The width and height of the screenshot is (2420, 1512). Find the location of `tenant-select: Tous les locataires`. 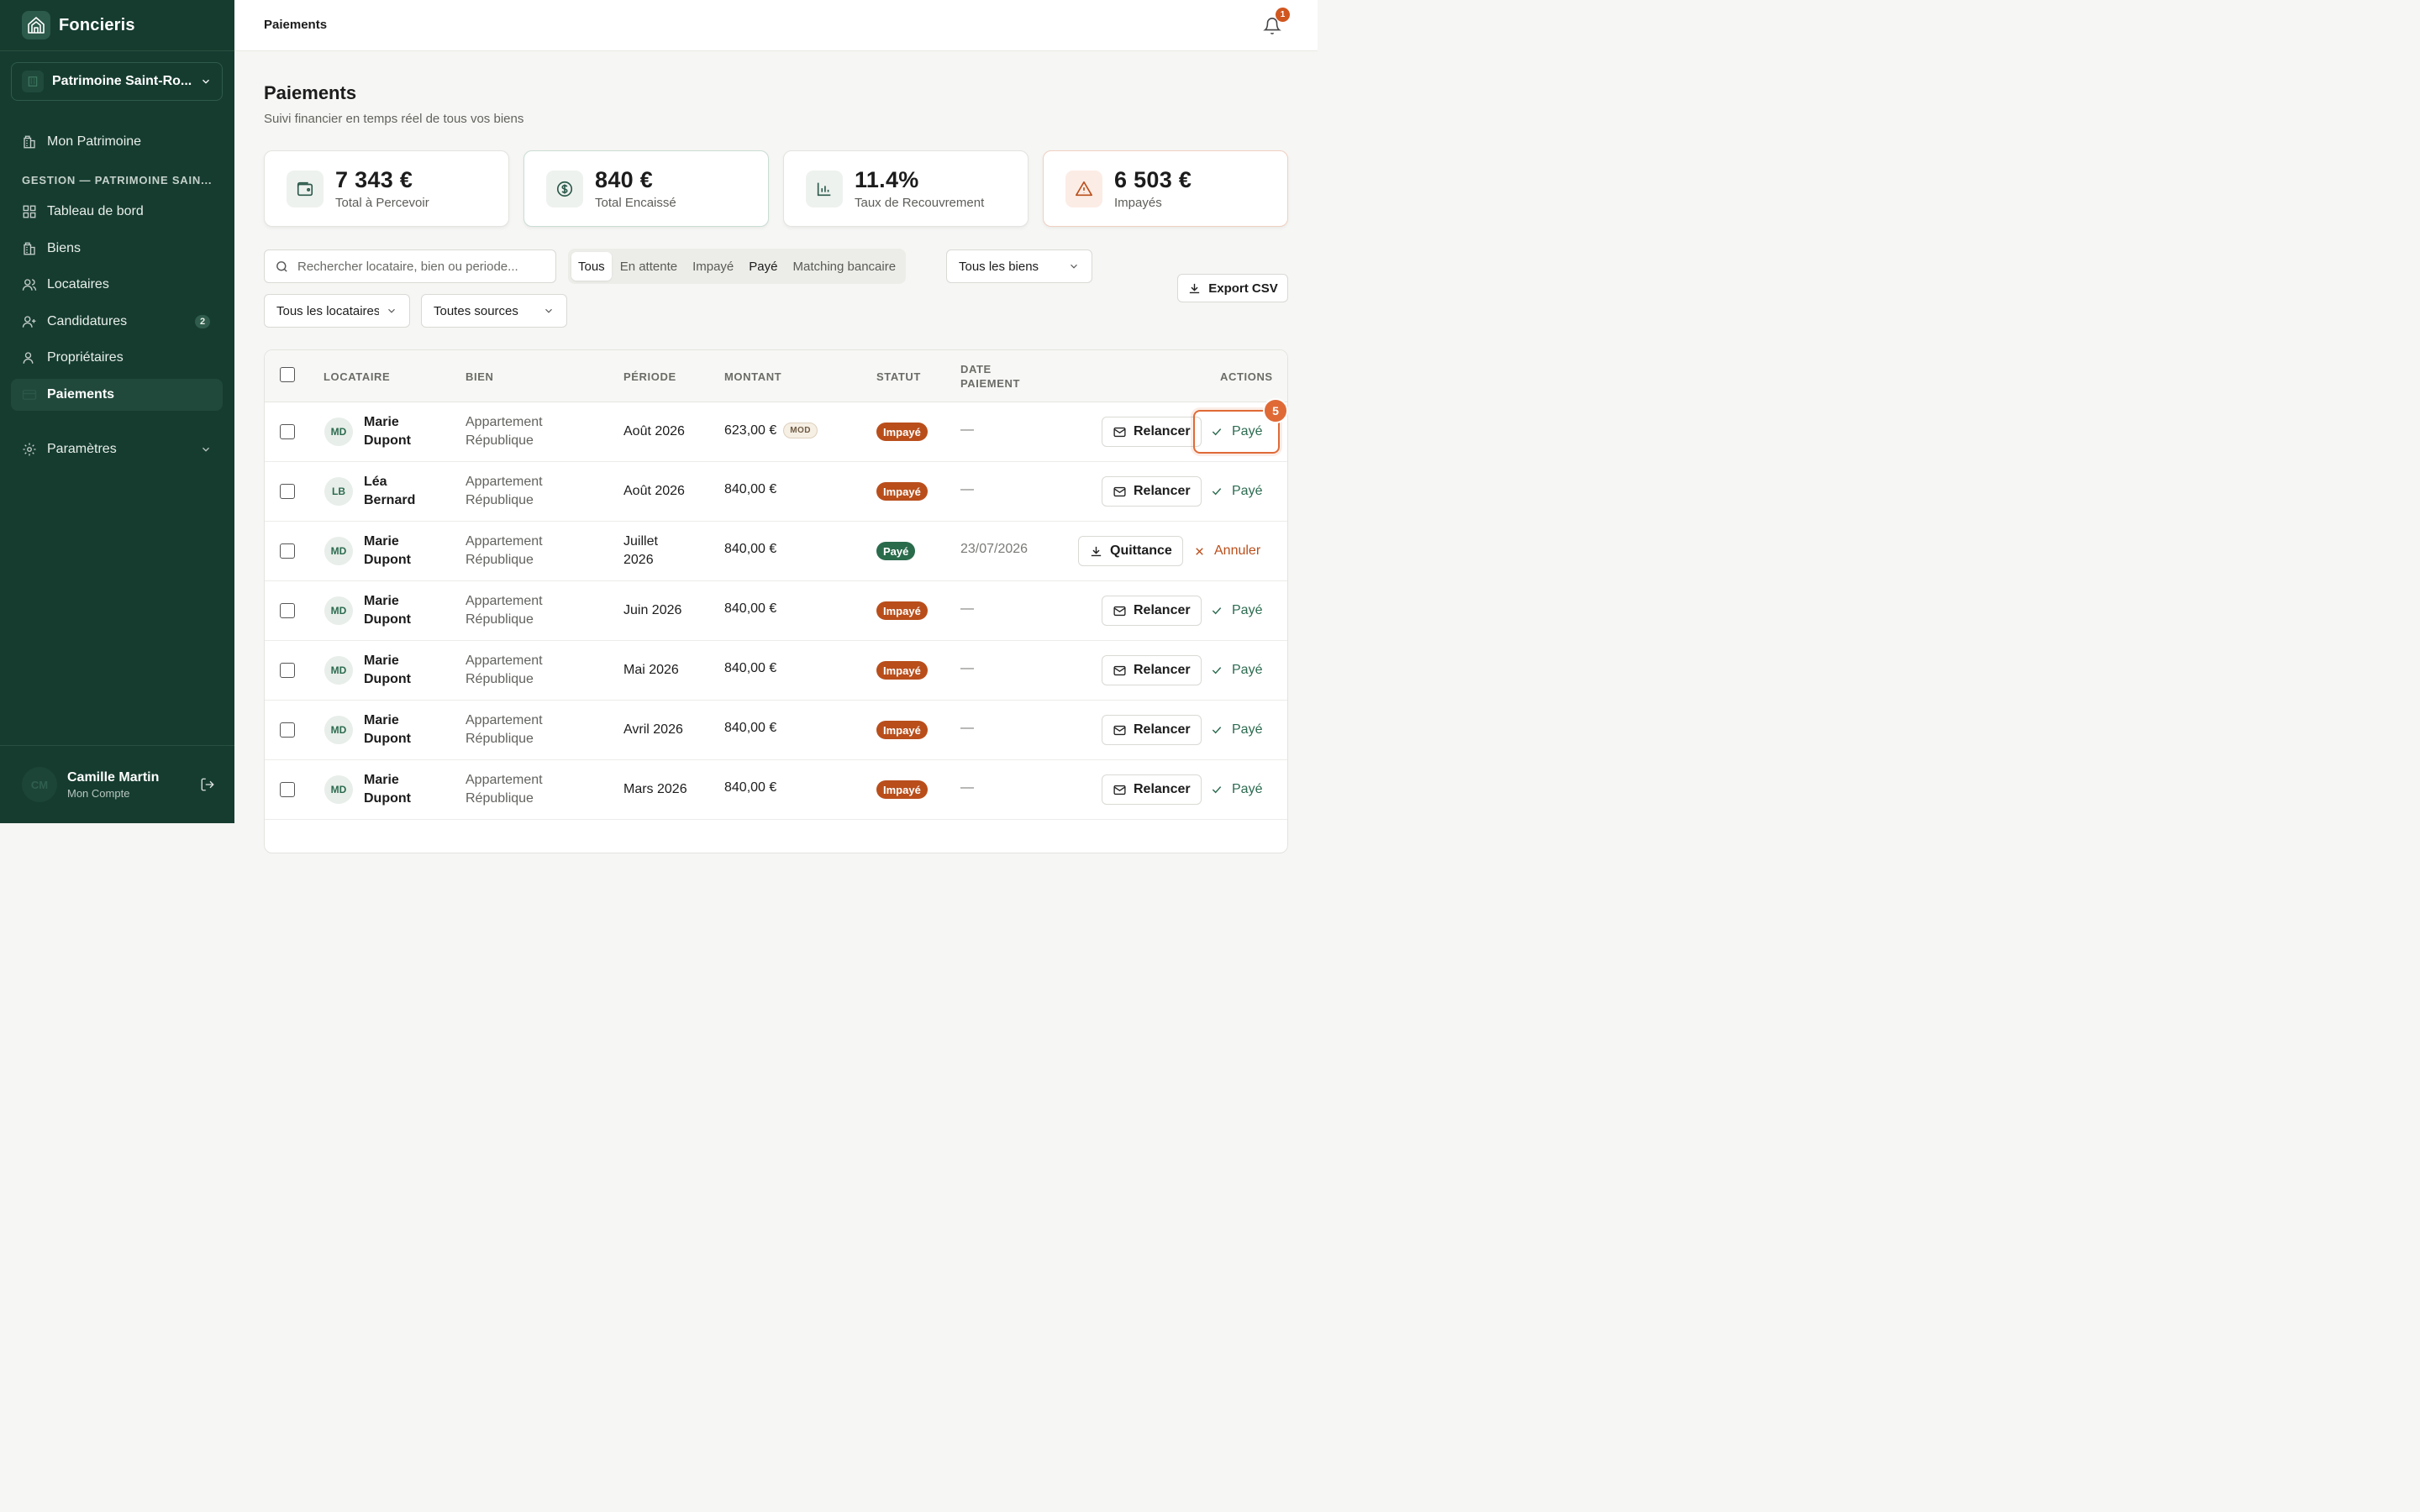

tenant-select: Tous les locataires is located at coordinates (337, 311).